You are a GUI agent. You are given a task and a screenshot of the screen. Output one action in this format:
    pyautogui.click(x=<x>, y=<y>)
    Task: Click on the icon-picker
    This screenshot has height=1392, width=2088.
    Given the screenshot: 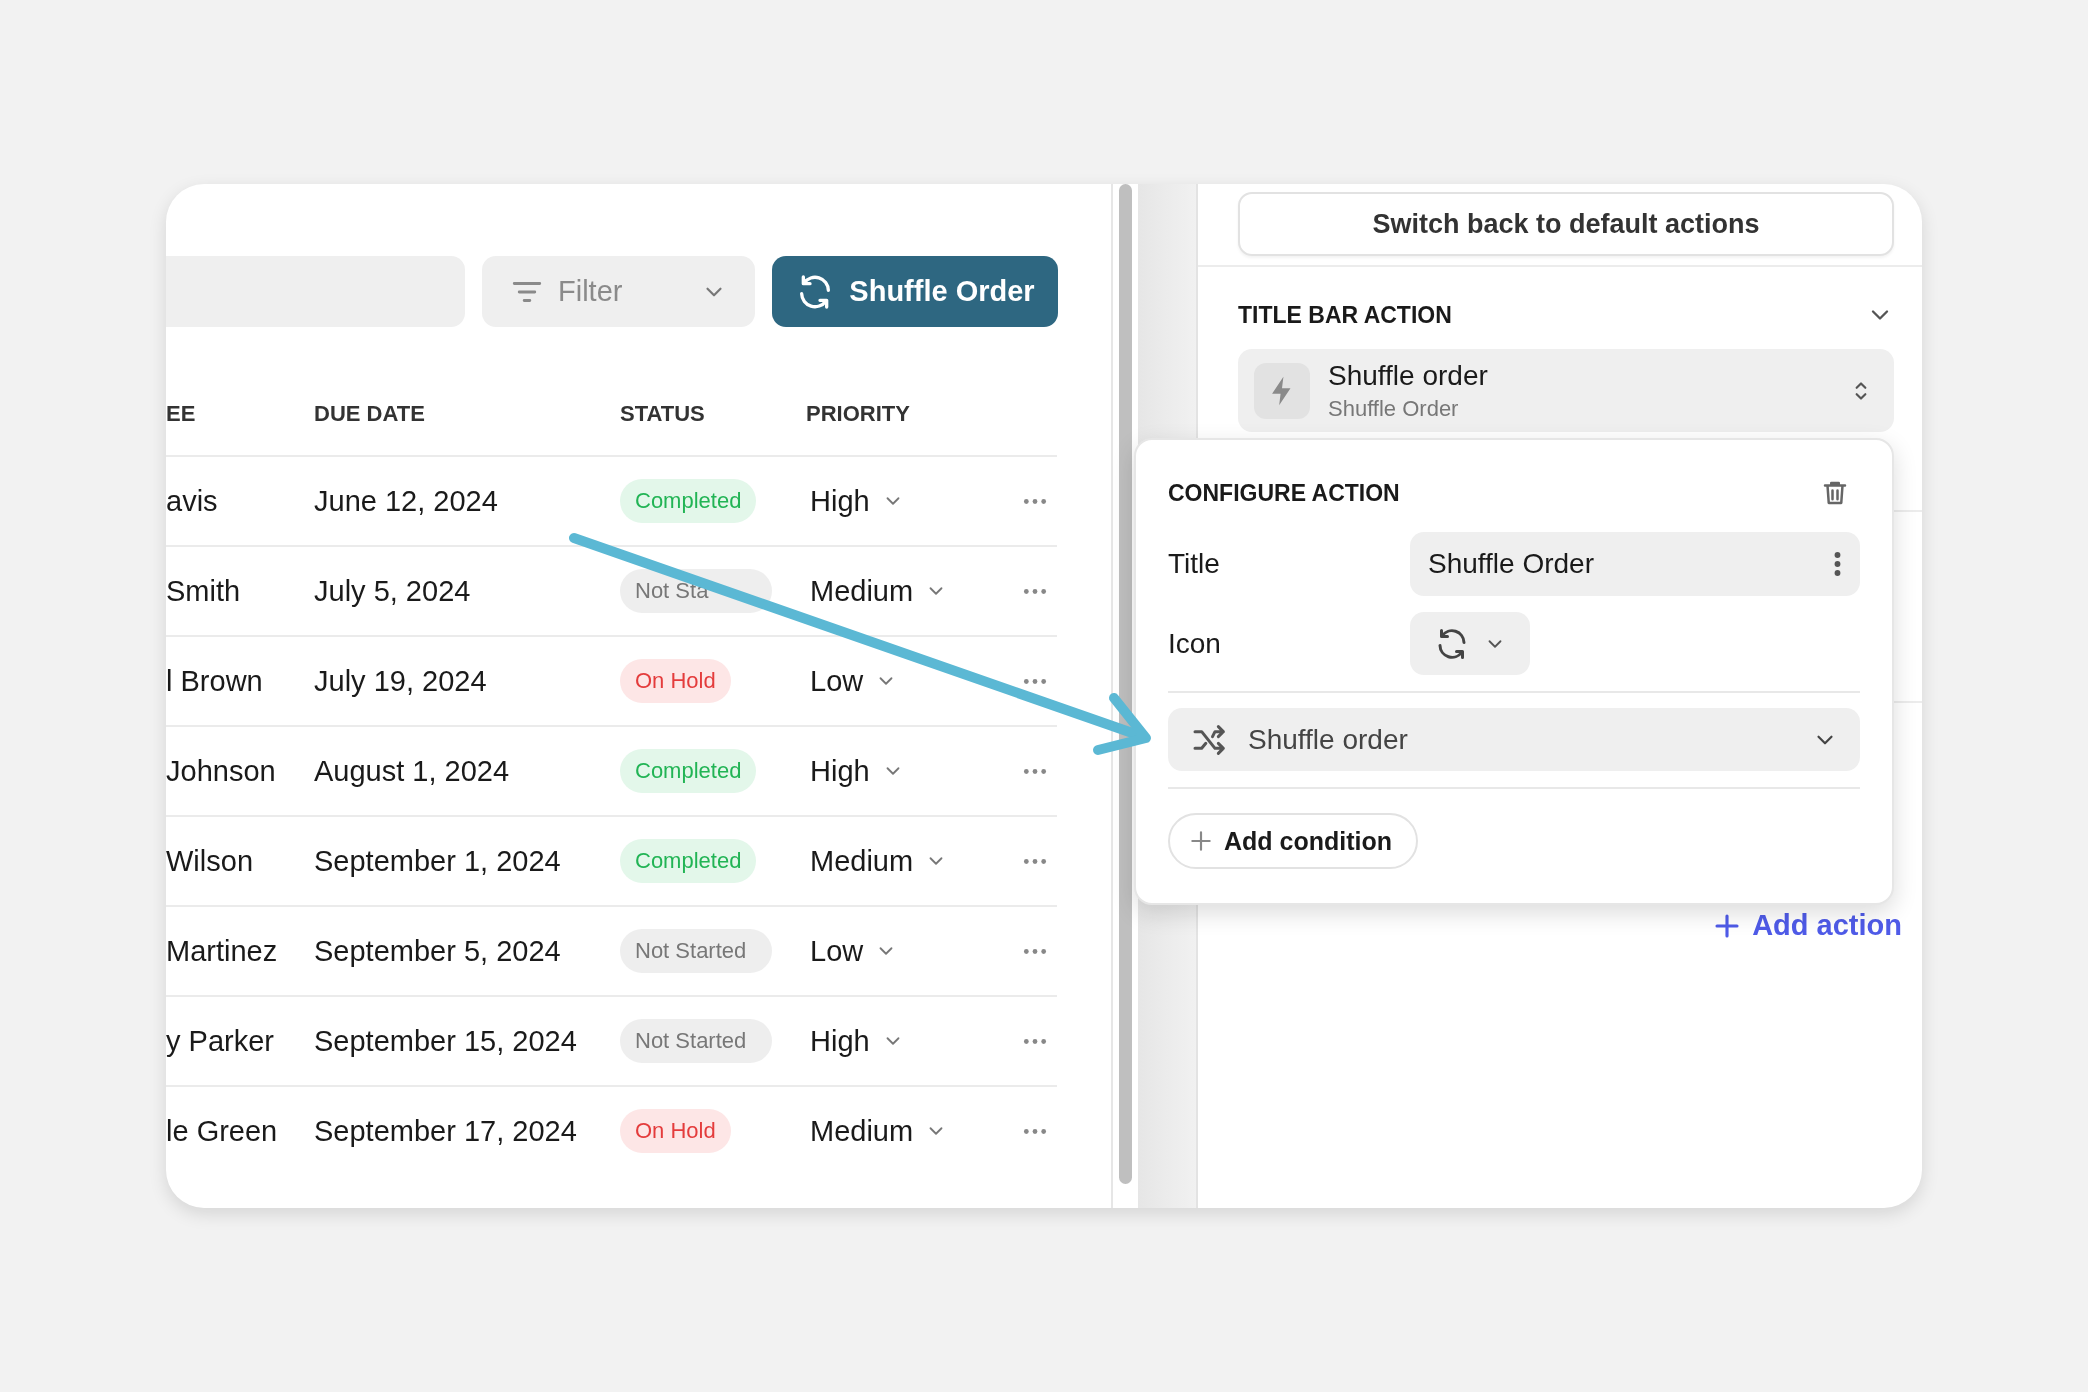 What is the action you would take?
    pyautogui.click(x=1470, y=643)
    